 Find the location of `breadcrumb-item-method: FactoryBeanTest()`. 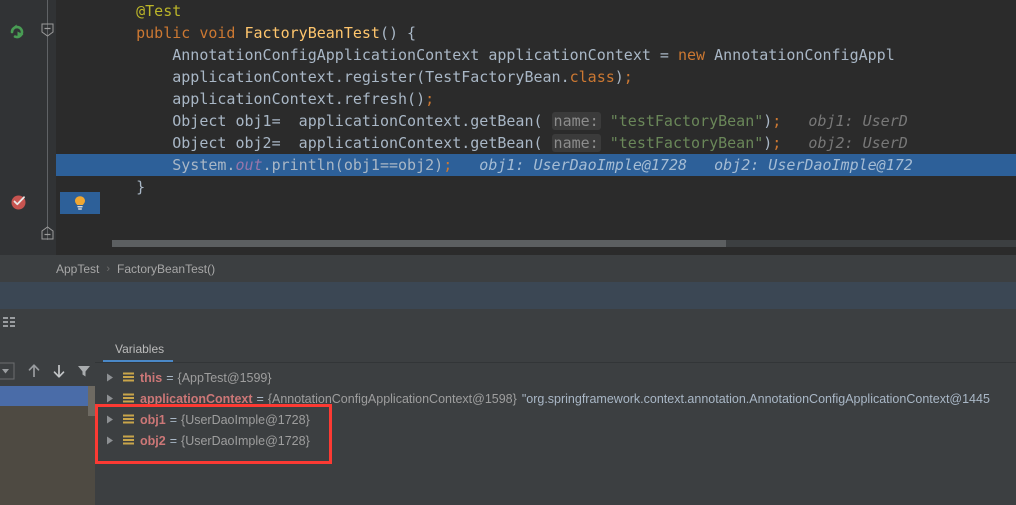

breadcrumb-item-method: FactoryBeanTest() is located at coordinates (166, 269).